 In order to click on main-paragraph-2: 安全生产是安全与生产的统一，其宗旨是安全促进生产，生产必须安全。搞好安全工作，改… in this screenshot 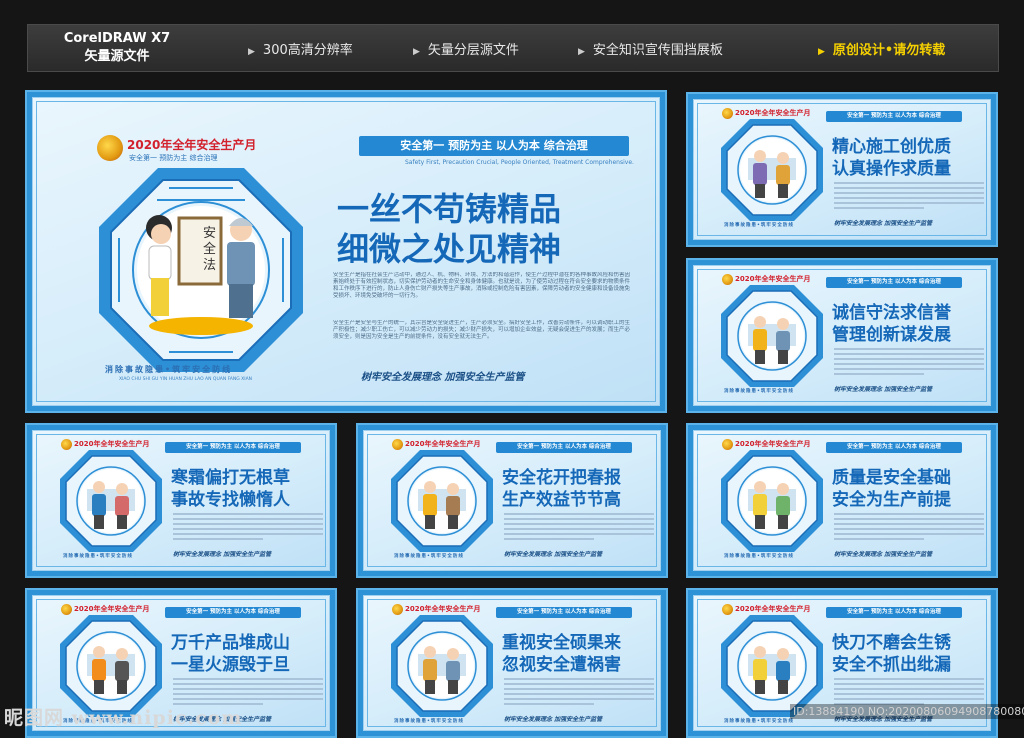, I will do `click(482, 330)`.